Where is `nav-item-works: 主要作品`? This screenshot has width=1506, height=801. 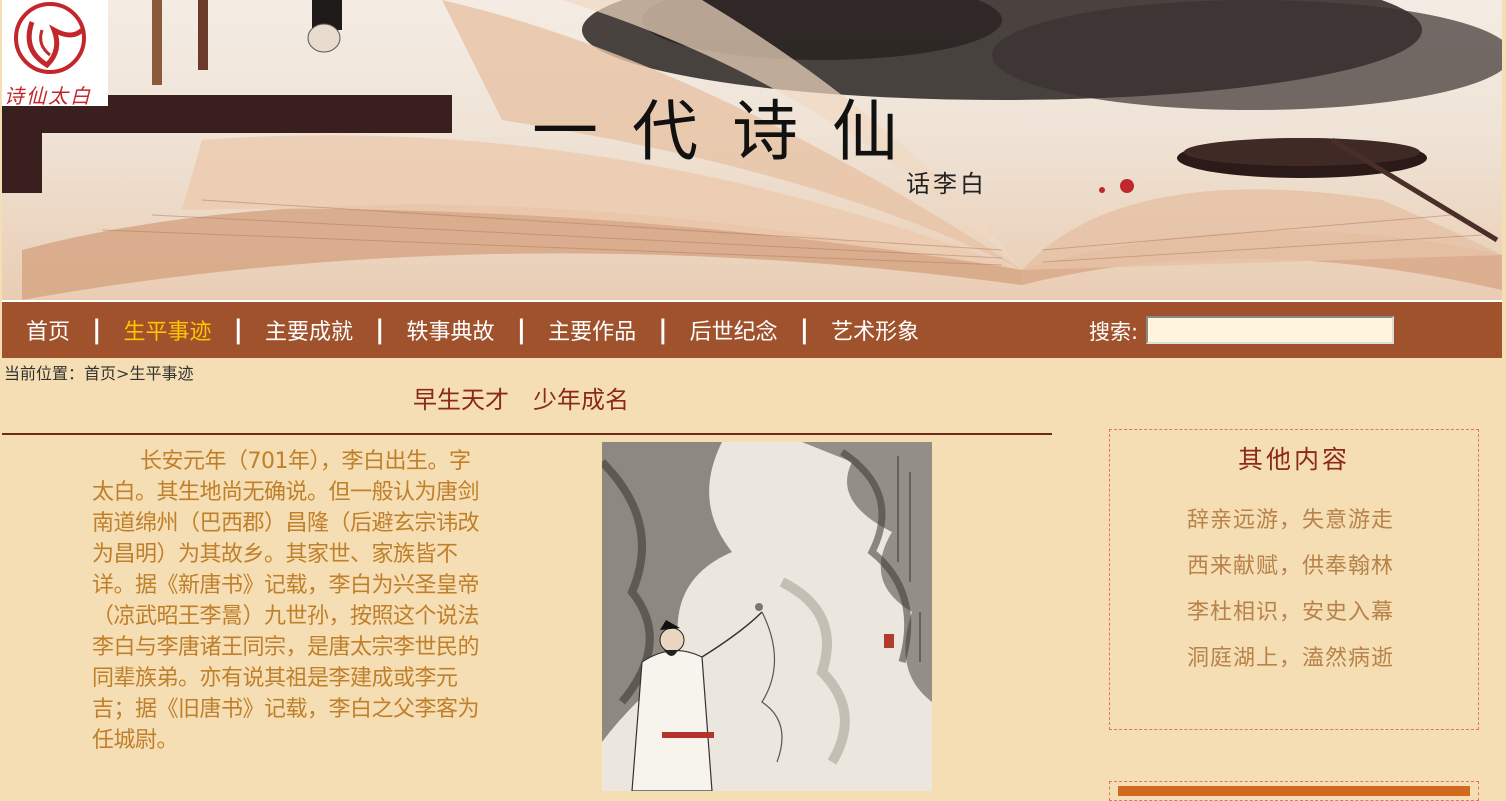
nav-item-works: 主要作品 is located at coordinates (592, 330).